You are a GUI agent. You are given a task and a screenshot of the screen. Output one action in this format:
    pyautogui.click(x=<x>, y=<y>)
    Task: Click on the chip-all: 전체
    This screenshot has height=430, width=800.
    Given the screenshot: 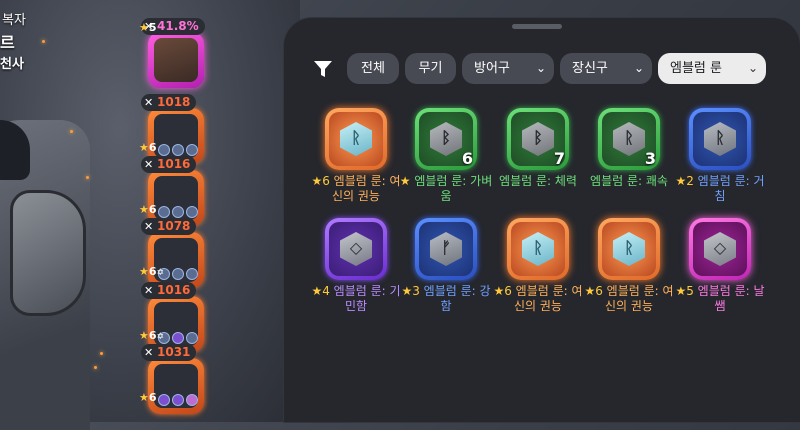 What is the action you would take?
    pyautogui.click(x=373, y=68)
    